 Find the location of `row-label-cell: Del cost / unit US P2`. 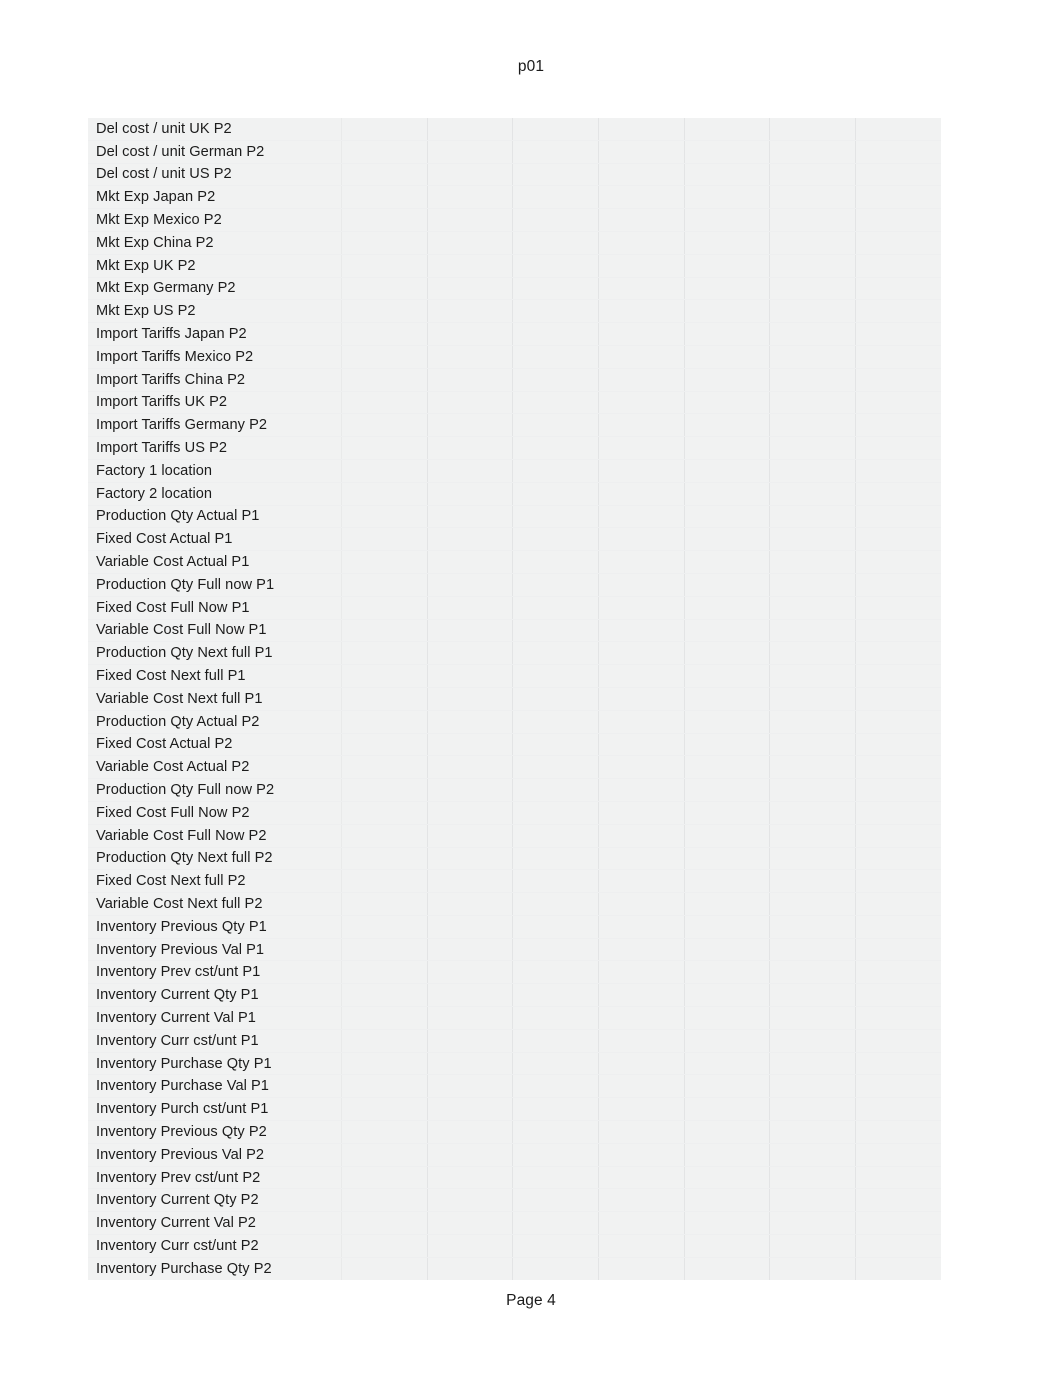

row-label-cell: Del cost / unit US P2 is located at coordinates (215, 175).